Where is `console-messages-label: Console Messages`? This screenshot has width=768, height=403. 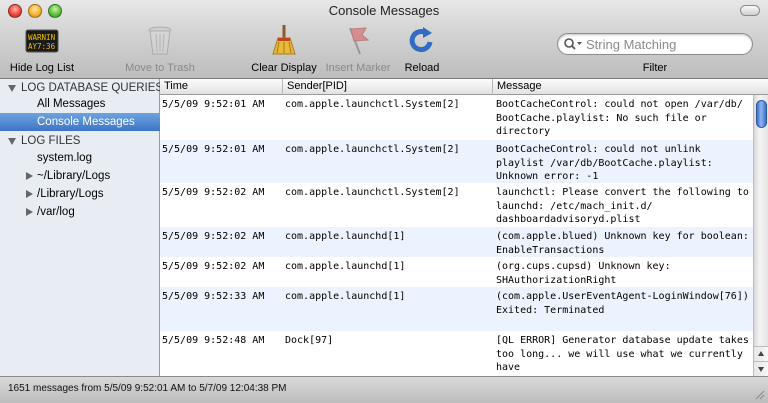 console-messages-label: Console Messages is located at coordinates (86, 122).